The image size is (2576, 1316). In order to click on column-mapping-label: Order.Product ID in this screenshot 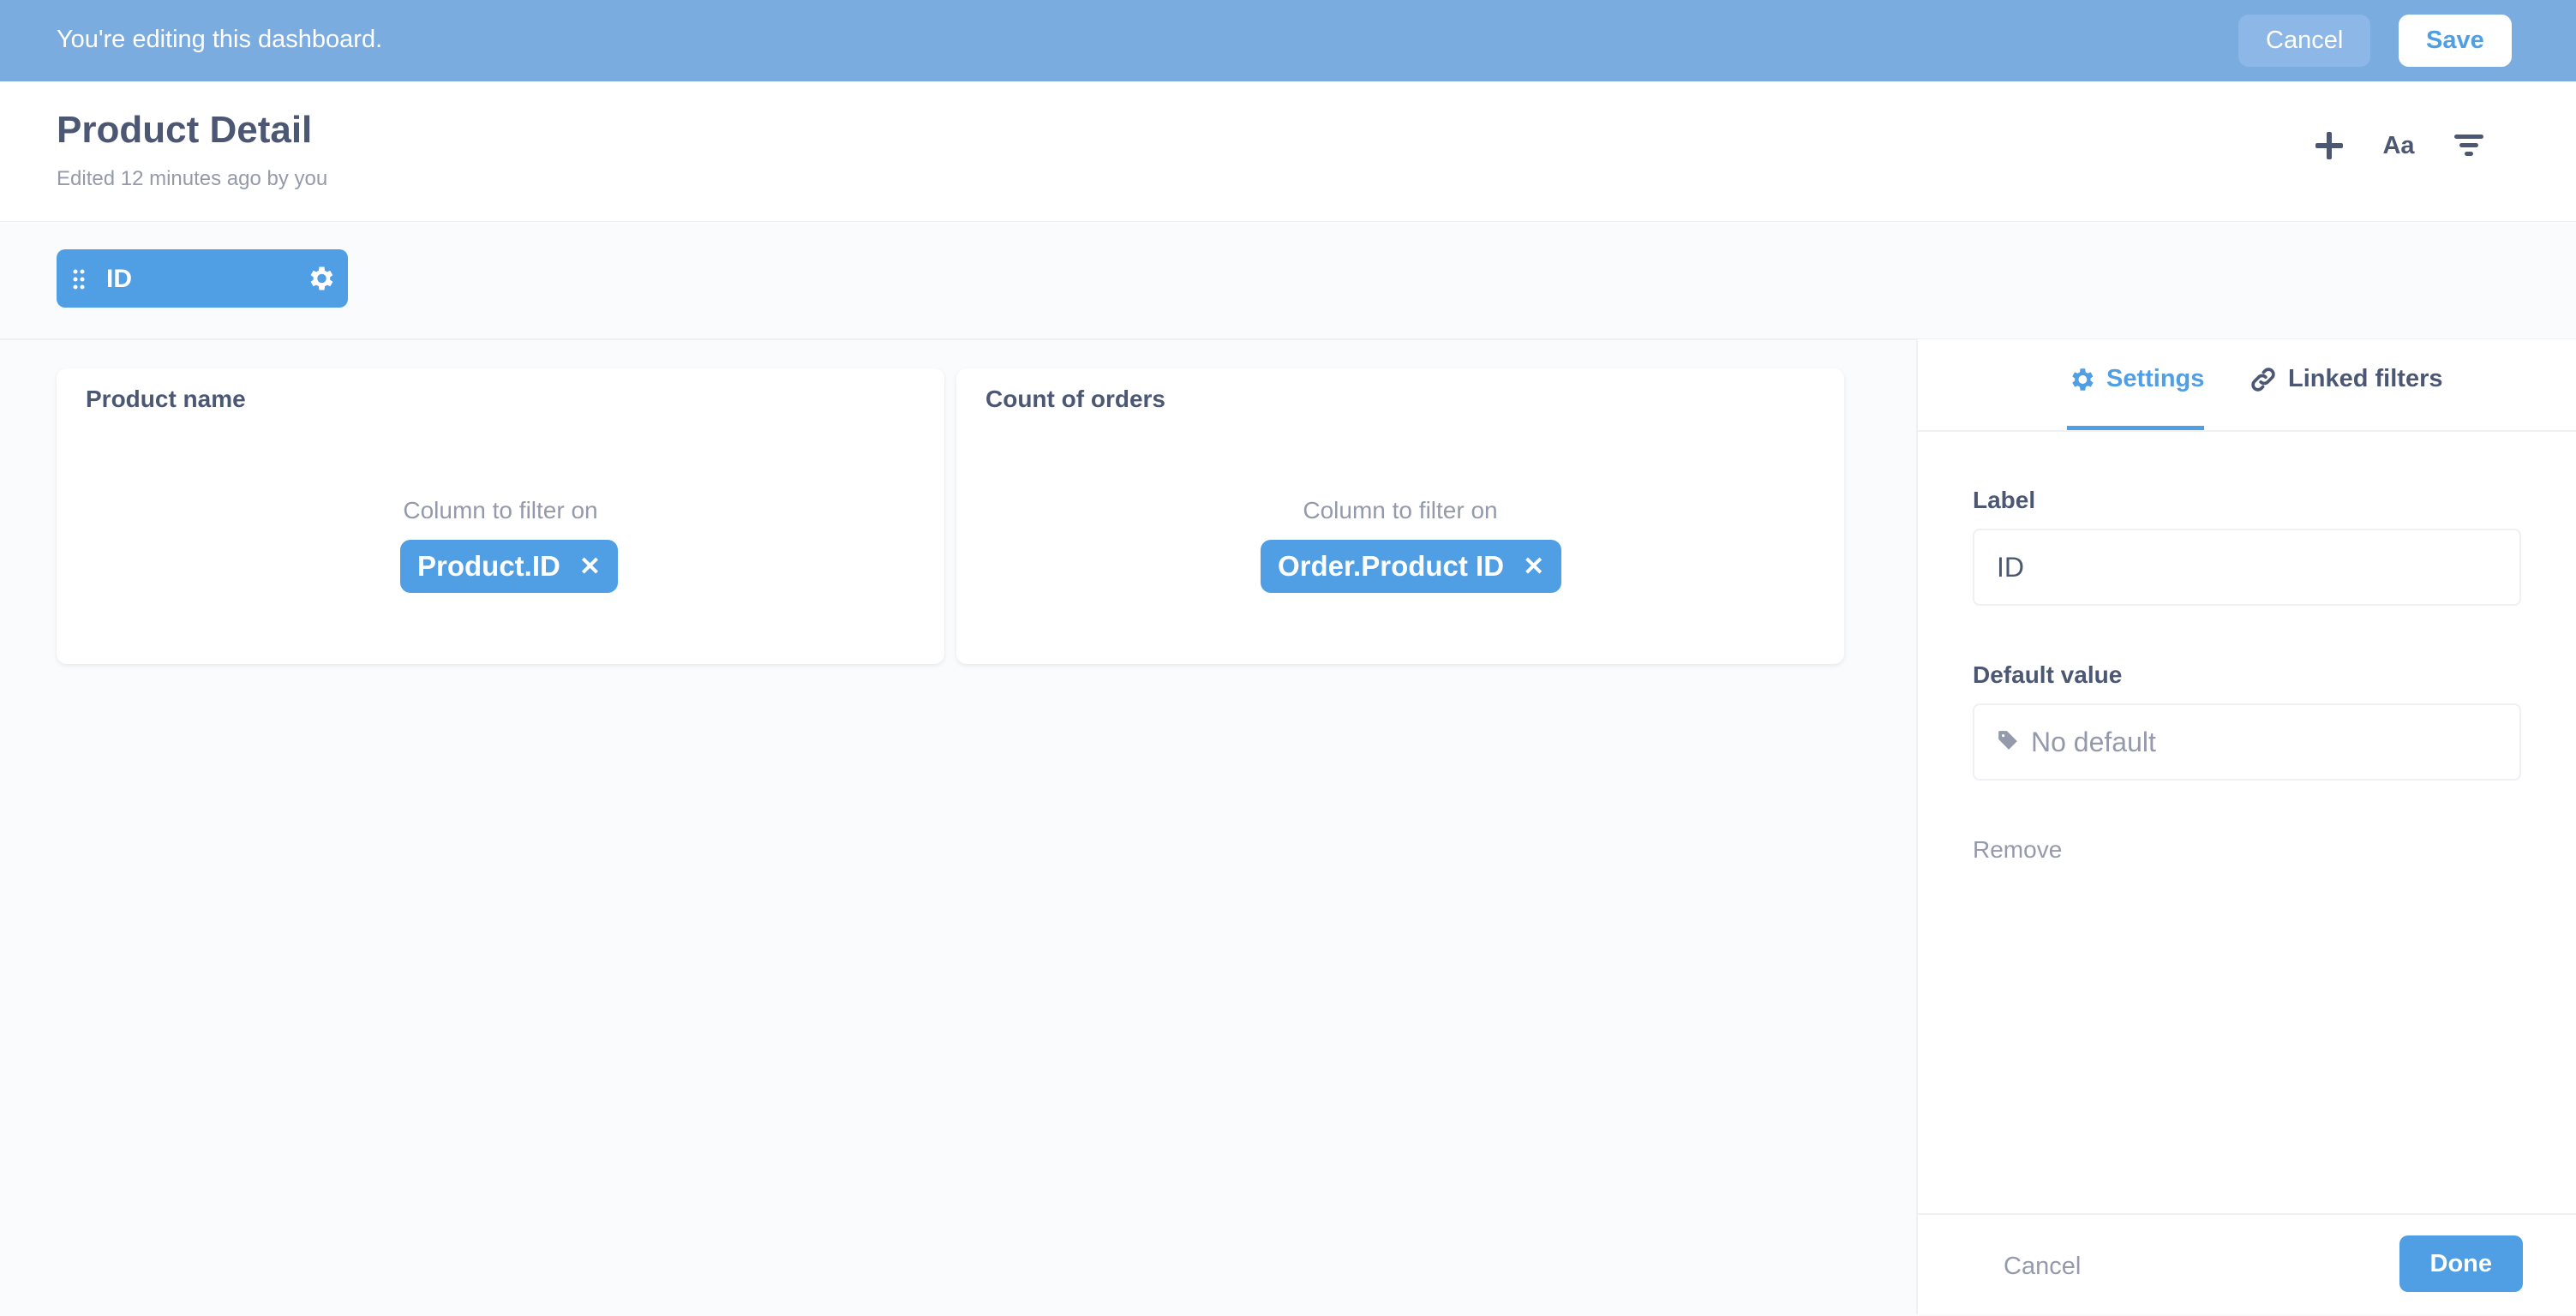, I will do `click(1391, 566)`.